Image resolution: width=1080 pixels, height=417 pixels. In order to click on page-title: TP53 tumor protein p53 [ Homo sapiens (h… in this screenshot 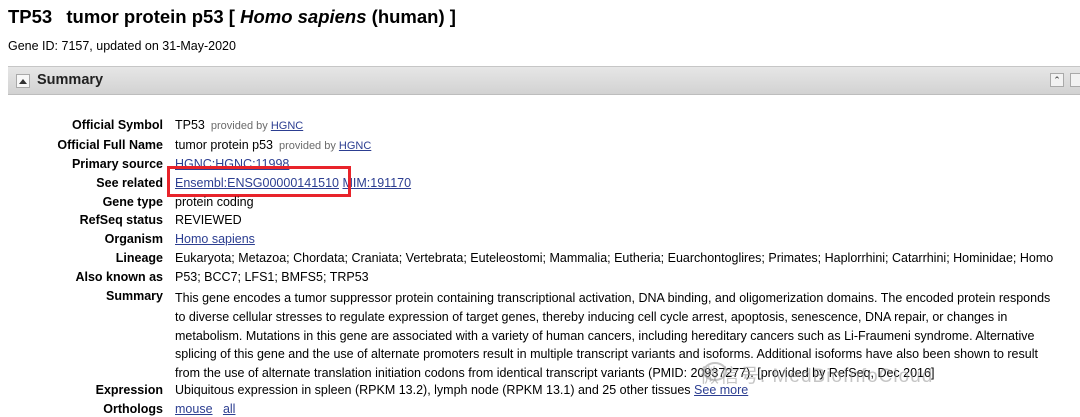, I will do `click(232, 17)`.